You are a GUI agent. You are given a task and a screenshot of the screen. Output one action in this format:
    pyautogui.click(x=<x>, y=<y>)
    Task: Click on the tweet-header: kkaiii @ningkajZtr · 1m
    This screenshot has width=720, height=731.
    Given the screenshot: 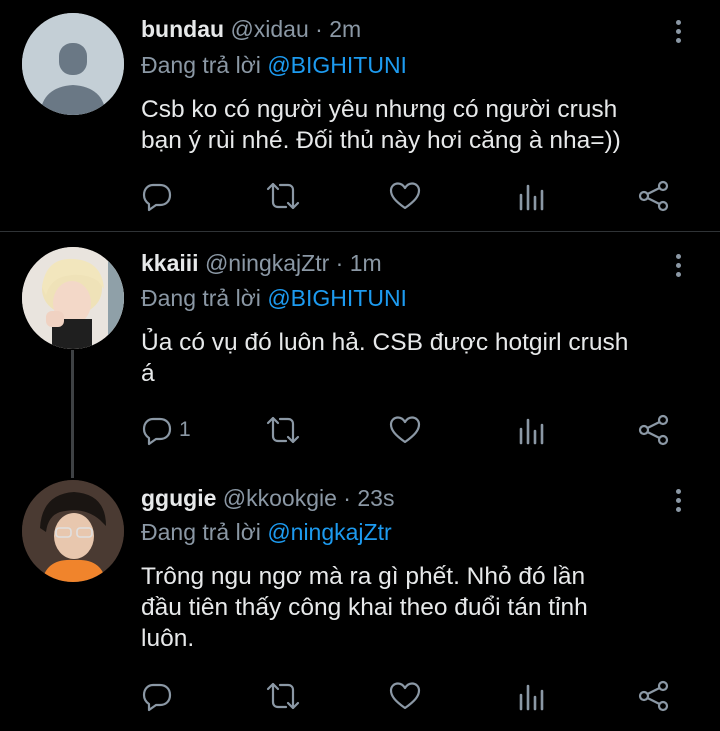 What is the action you would take?
    pyautogui.click(x=261, y=263)
    